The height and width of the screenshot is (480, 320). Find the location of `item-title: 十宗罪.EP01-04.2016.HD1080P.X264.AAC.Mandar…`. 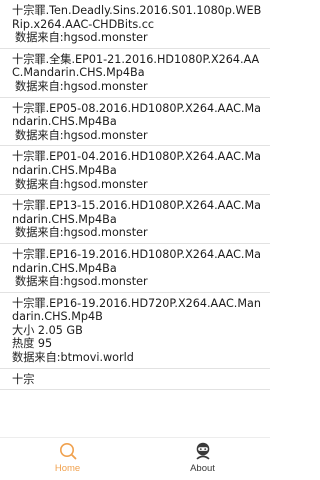

item-title: 十宗罪.EP01-04.2016.HD1080P.X264.AAC.Mandar… is located at coordinates (136, 163).